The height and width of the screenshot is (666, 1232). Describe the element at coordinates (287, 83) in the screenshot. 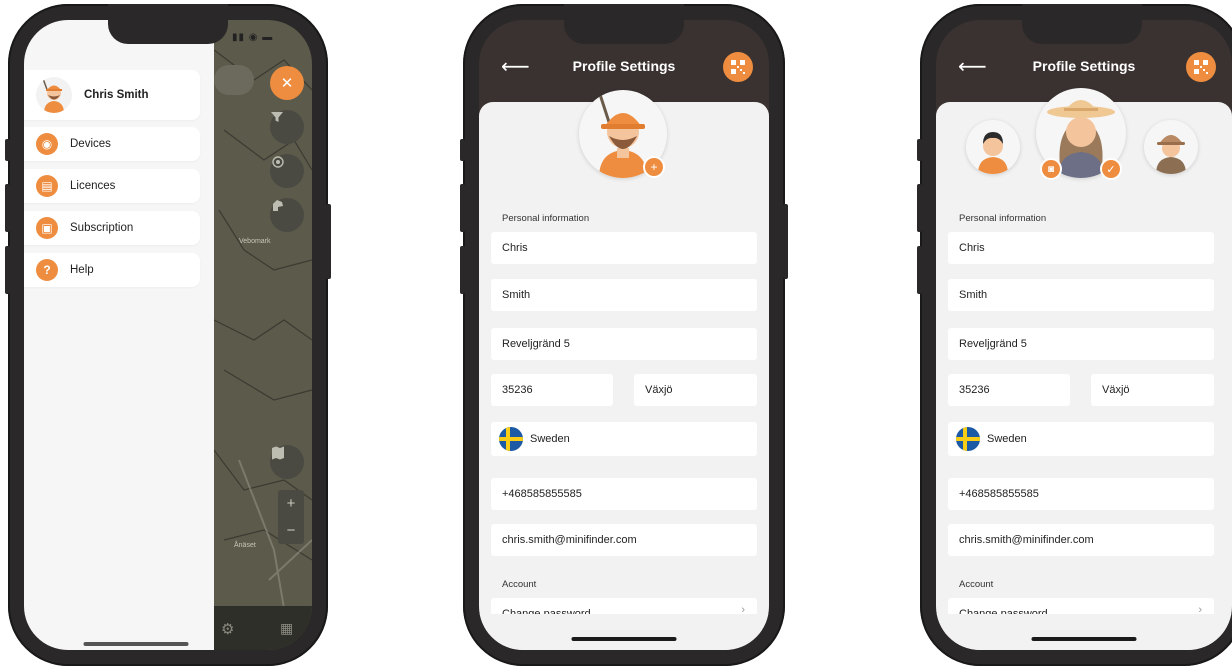

I see `close-button: ✕` at that location.